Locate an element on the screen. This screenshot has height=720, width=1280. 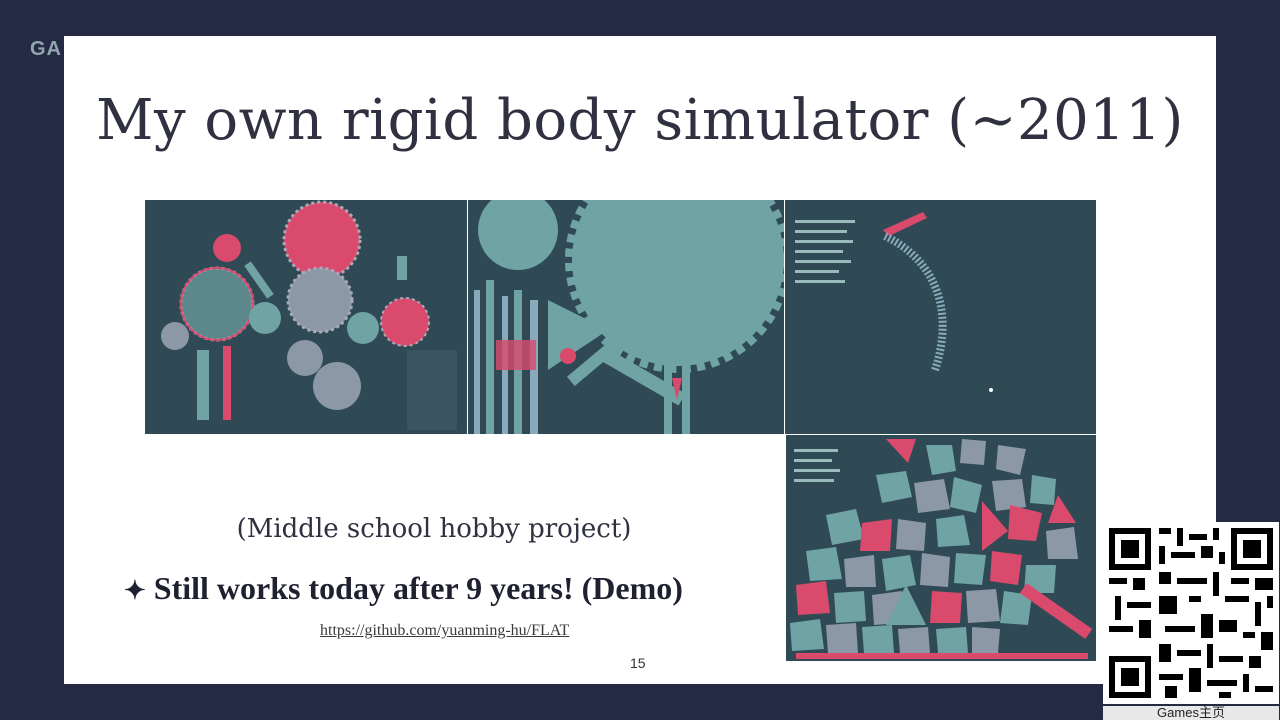
bullet-point: ✦ Still works today after 9 years! (Demo) is located at coordinates (403, 588).